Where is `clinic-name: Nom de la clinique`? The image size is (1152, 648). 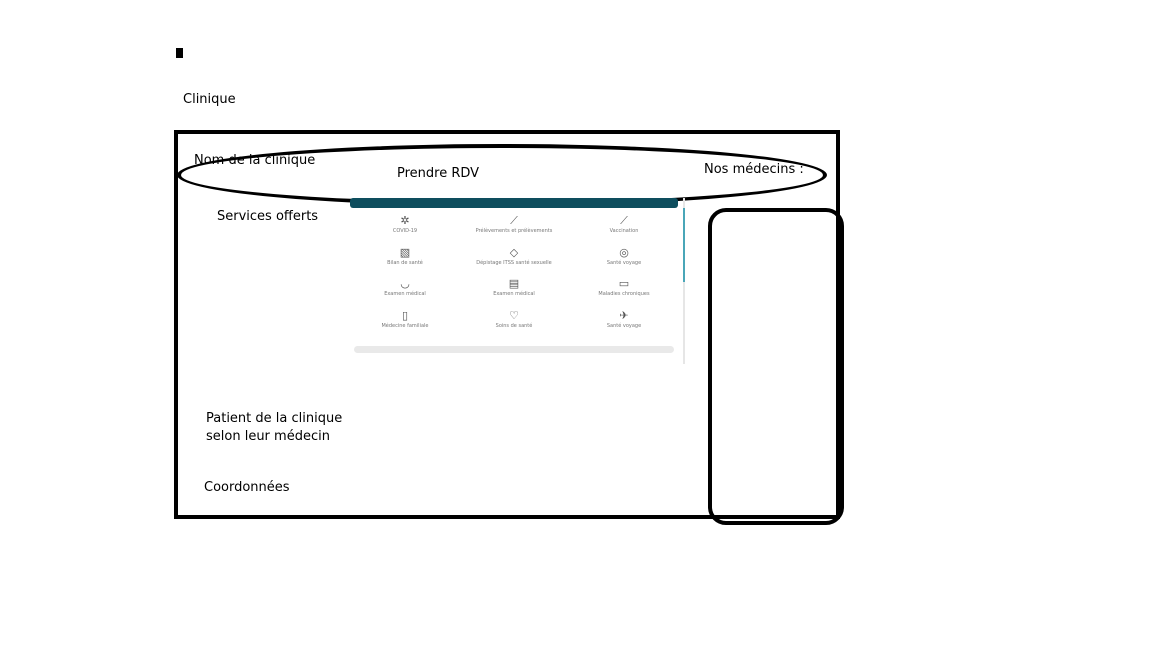
clinic-name: Nom de la clinique is located at coordinates (255, 160).